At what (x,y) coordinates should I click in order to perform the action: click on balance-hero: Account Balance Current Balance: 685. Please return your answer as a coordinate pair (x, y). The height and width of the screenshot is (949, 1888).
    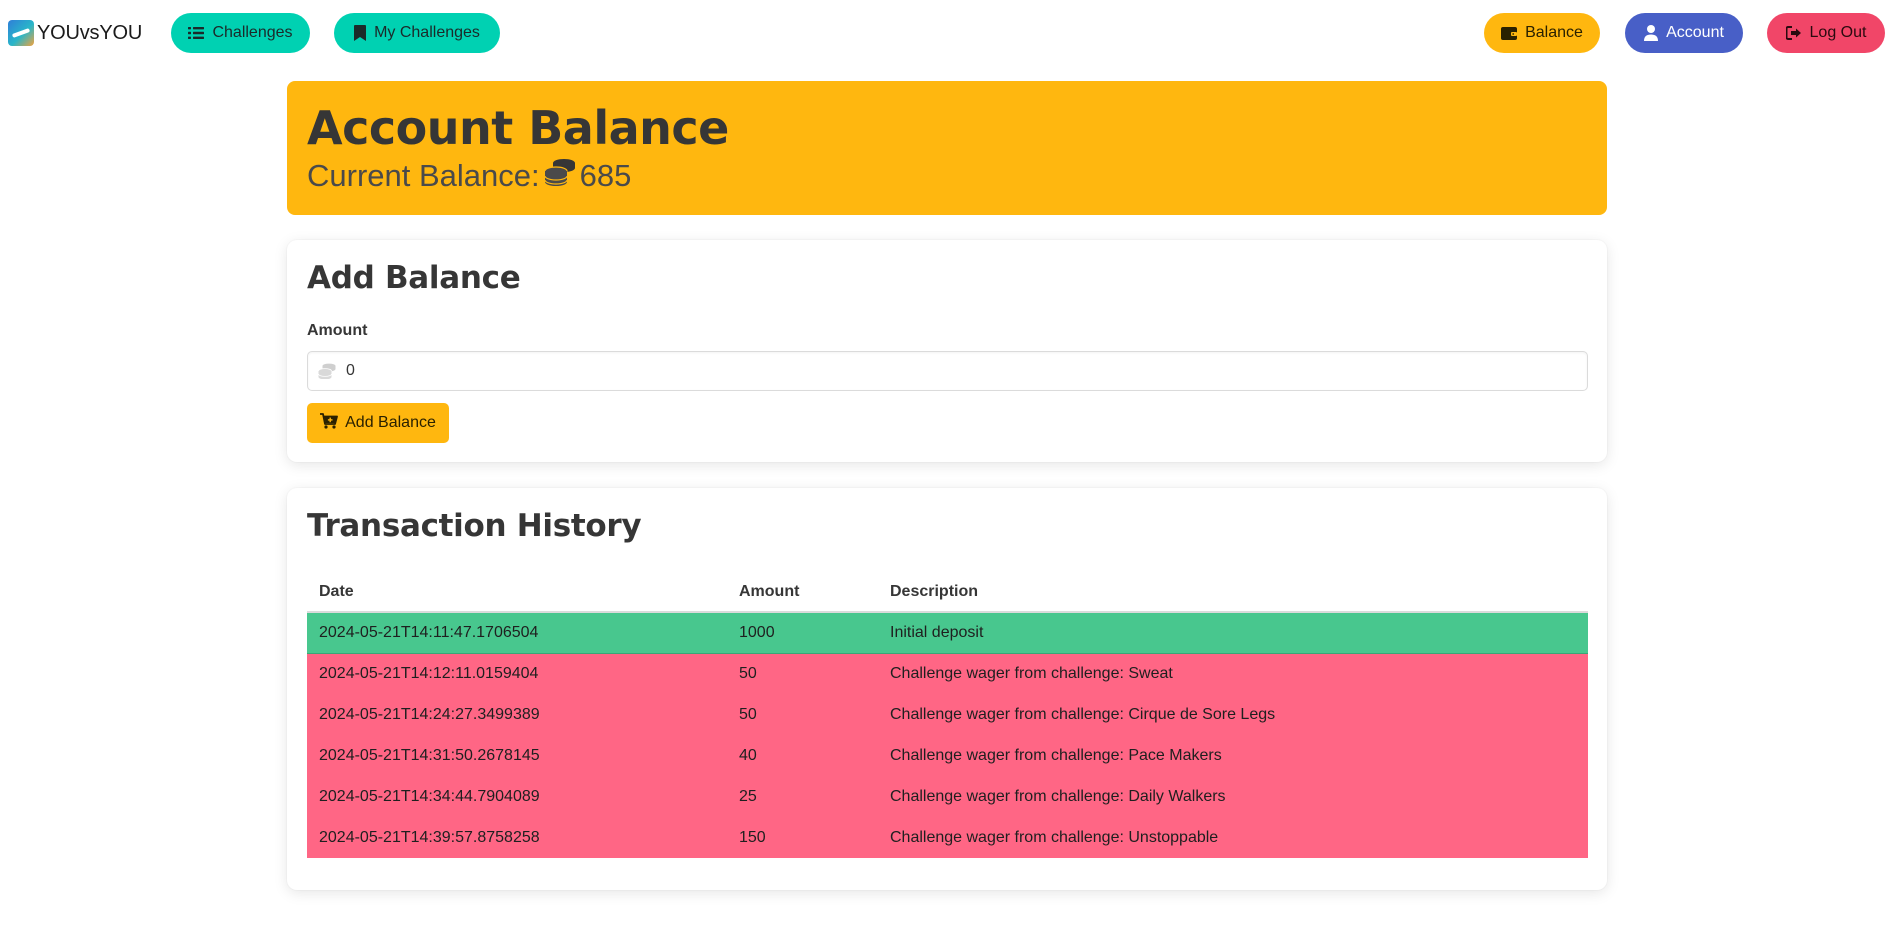
    Looking at the image, I should click on (947, 148).